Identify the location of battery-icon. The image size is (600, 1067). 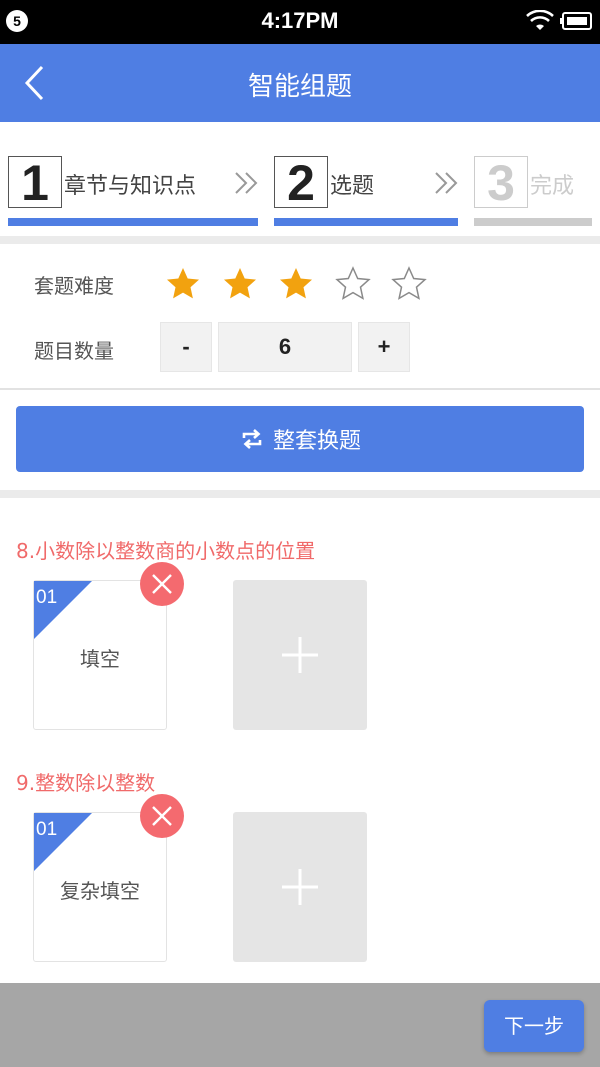
(576, 21).